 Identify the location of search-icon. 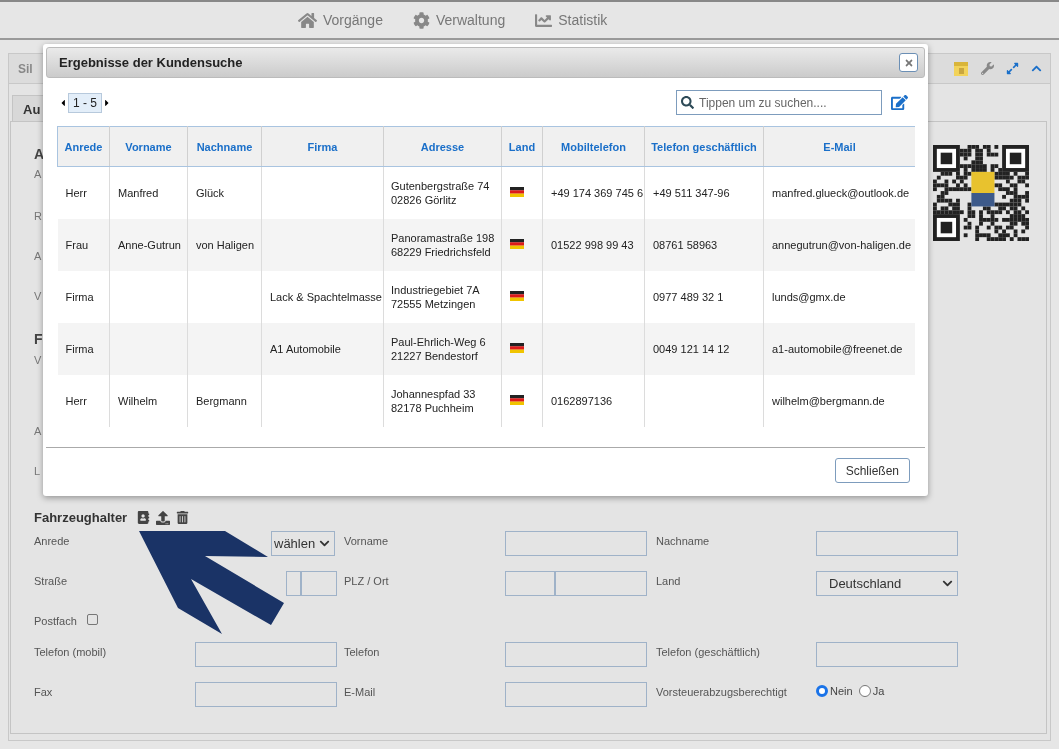
(687, 102).